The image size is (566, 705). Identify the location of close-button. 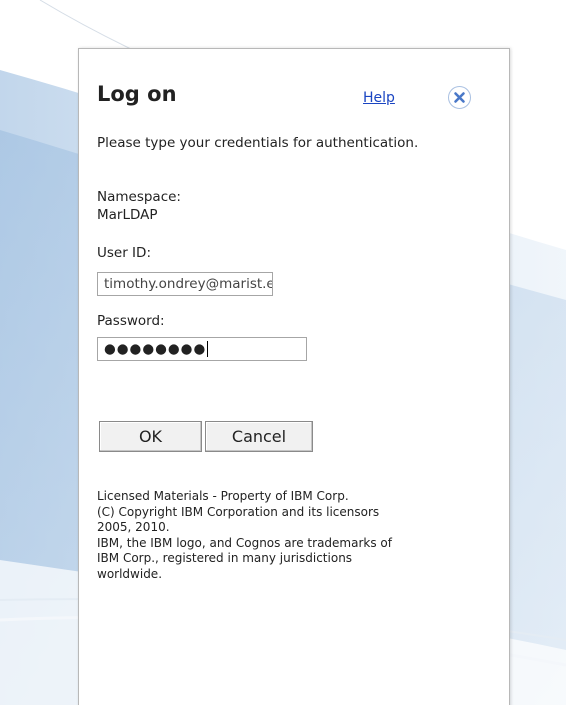
(459, 97).